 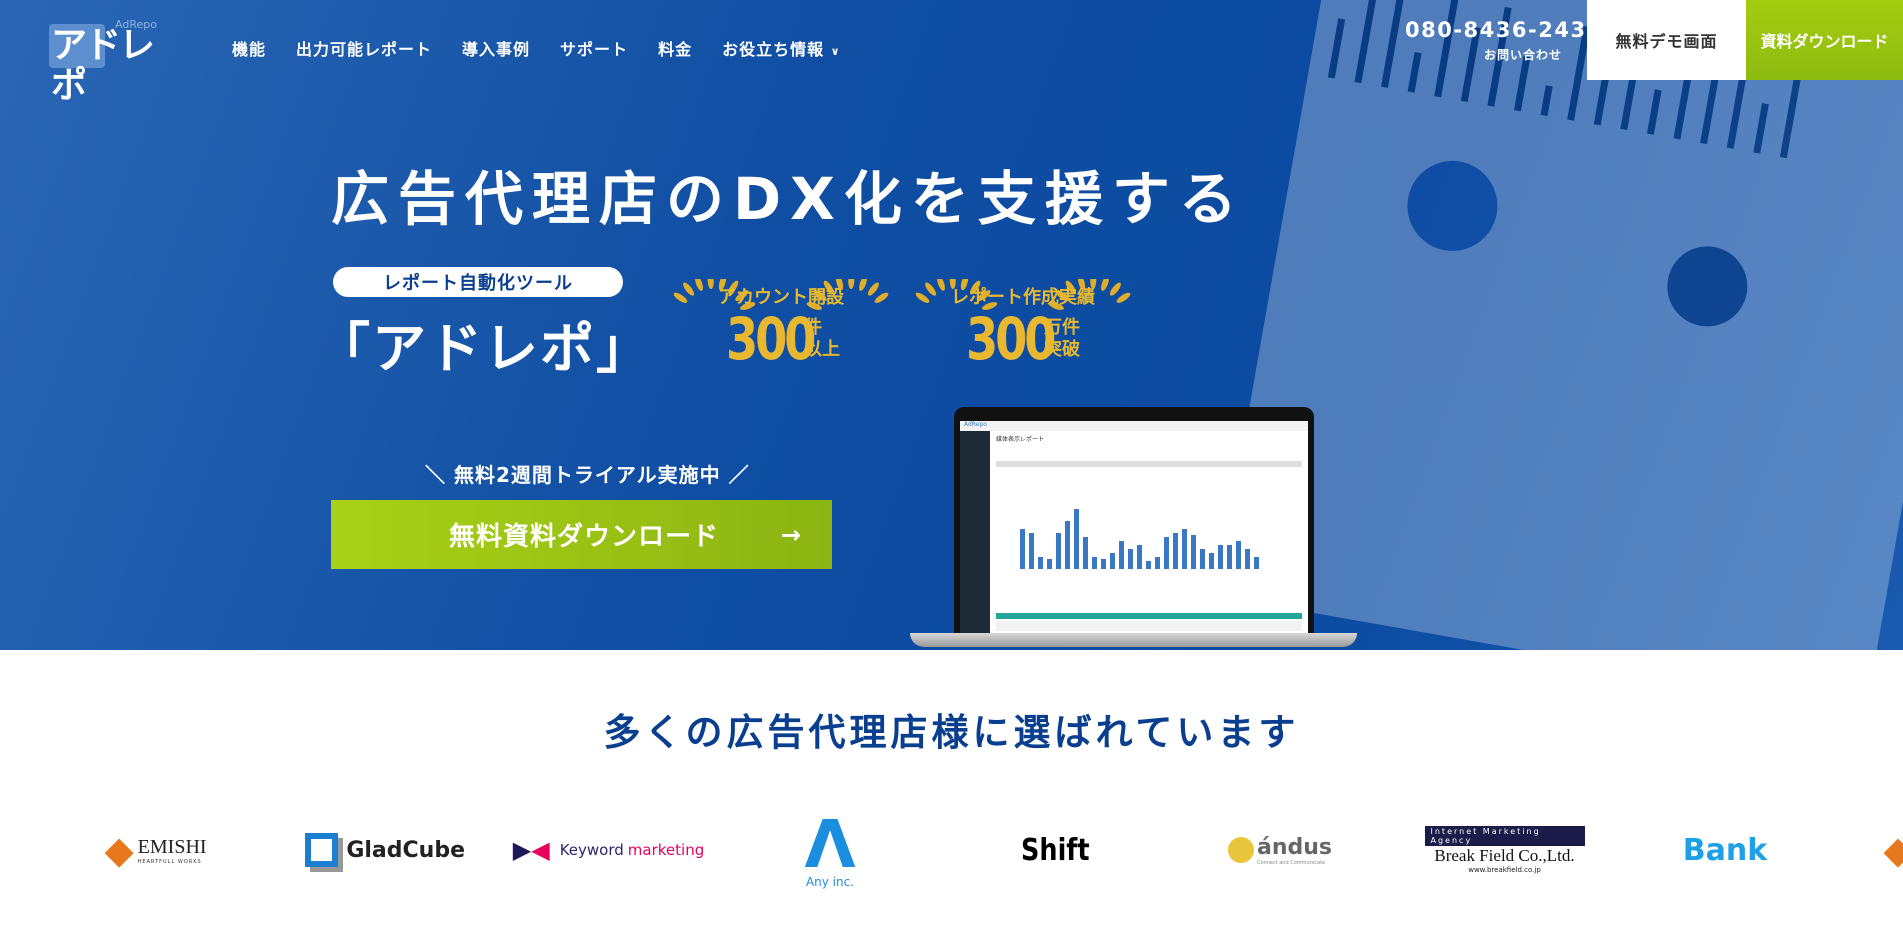 I want to click on logo-andus: ándus Connect and Communicate, so click(x=1280, y=850).